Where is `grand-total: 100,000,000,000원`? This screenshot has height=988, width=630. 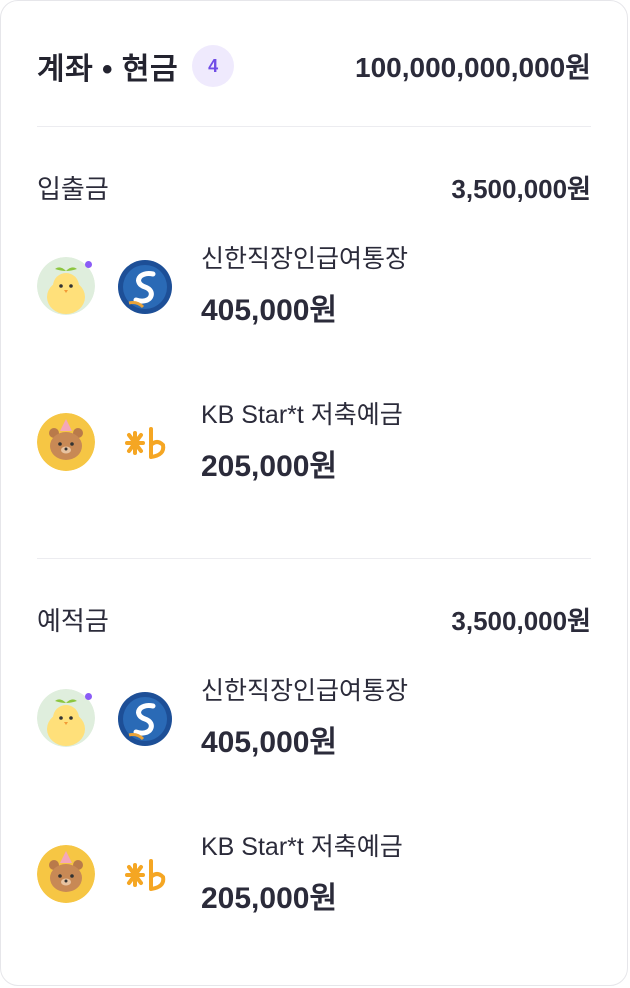
grand-total: 100,000,000,000원 is located at coordinates (473, 67).